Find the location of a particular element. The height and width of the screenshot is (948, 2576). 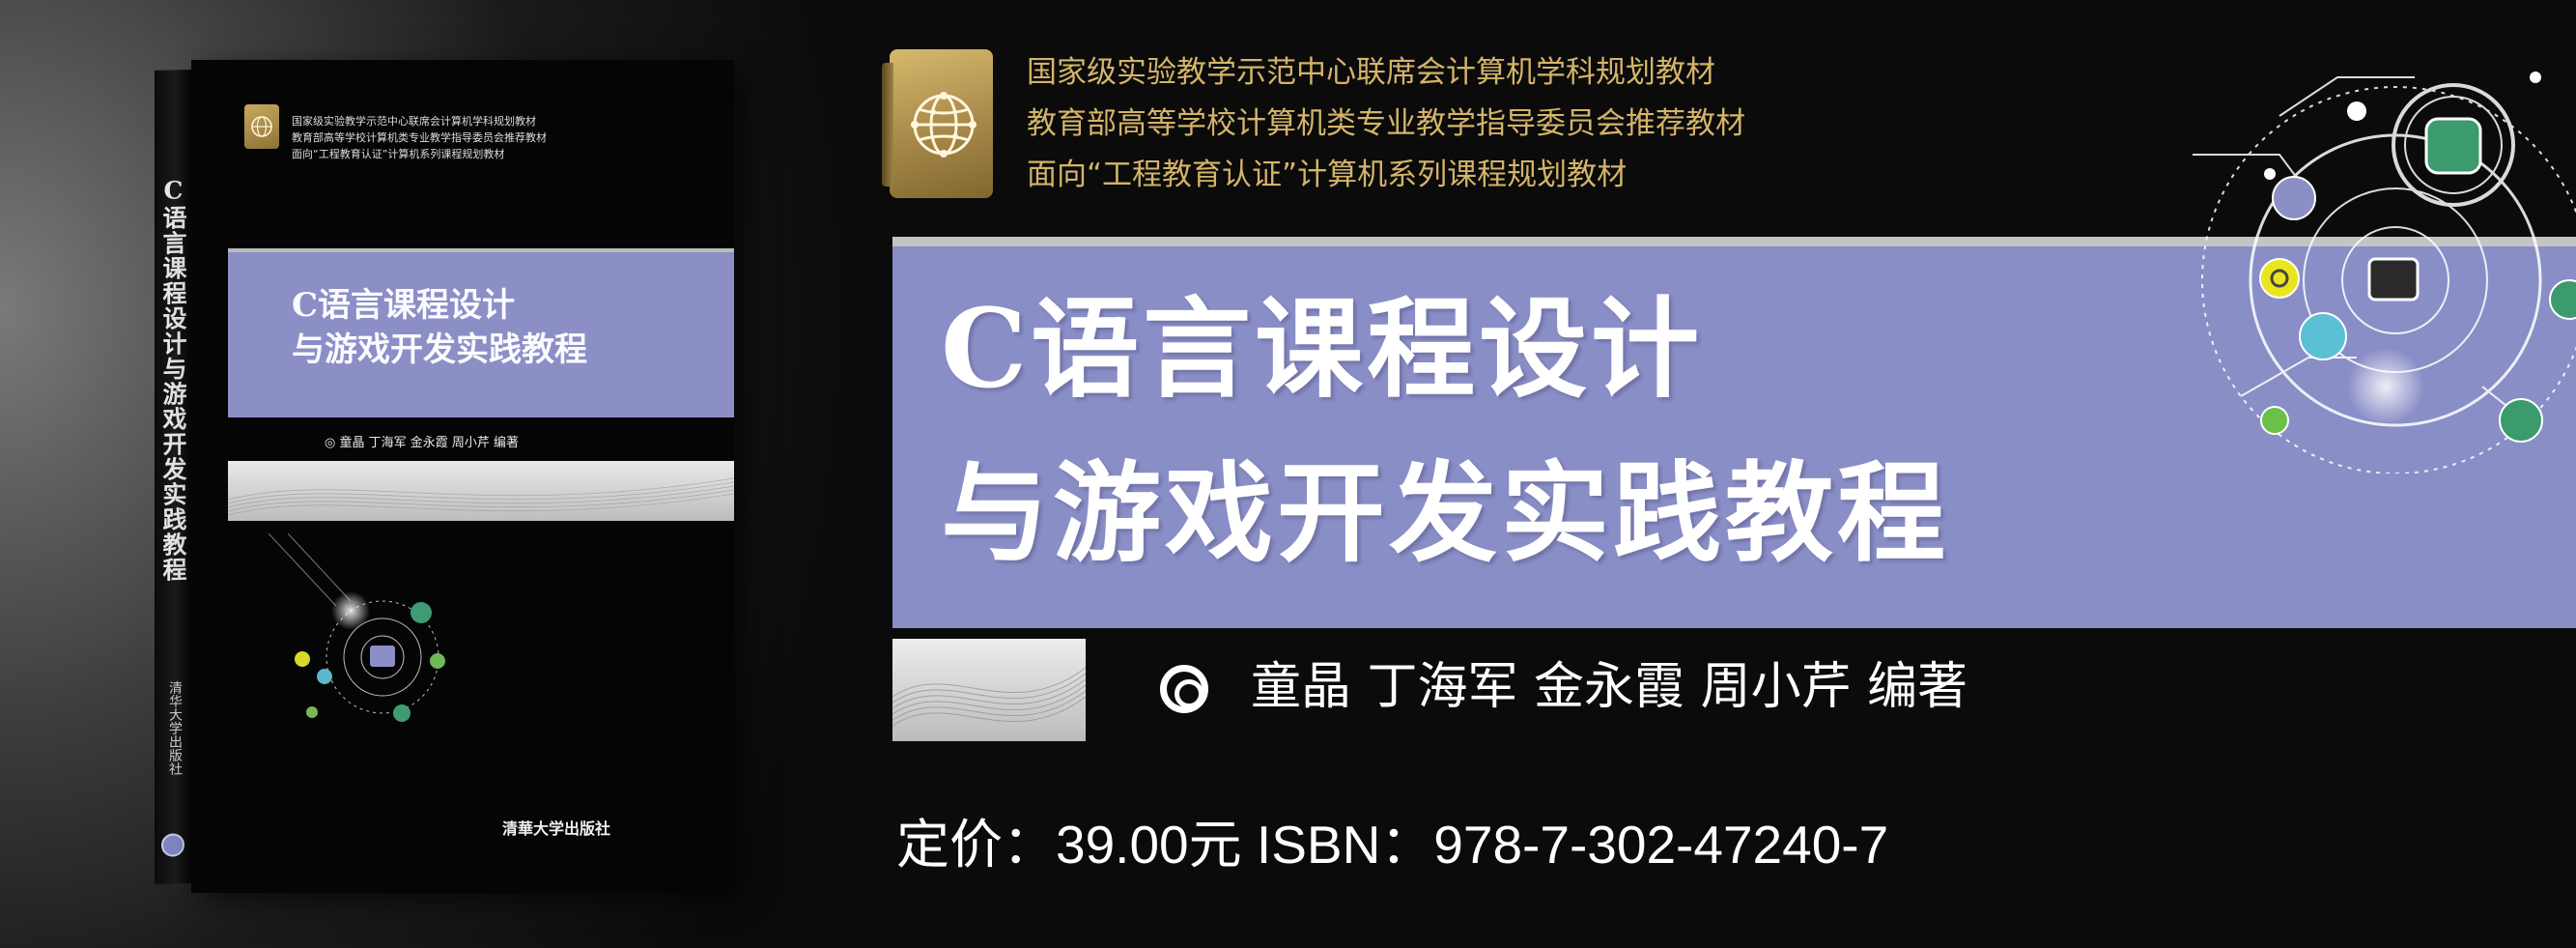

cover-series-line: 面向“工程教育认证”计算机系列课程规划教材 is located at coordinates (398, 154).